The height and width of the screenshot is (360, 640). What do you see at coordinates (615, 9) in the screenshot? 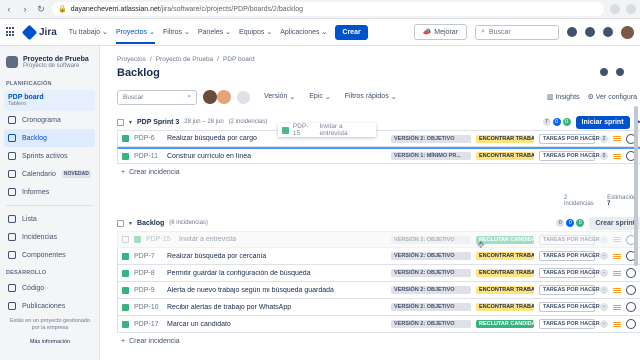
I see `extension-icon` at bounding box center [615, 9].